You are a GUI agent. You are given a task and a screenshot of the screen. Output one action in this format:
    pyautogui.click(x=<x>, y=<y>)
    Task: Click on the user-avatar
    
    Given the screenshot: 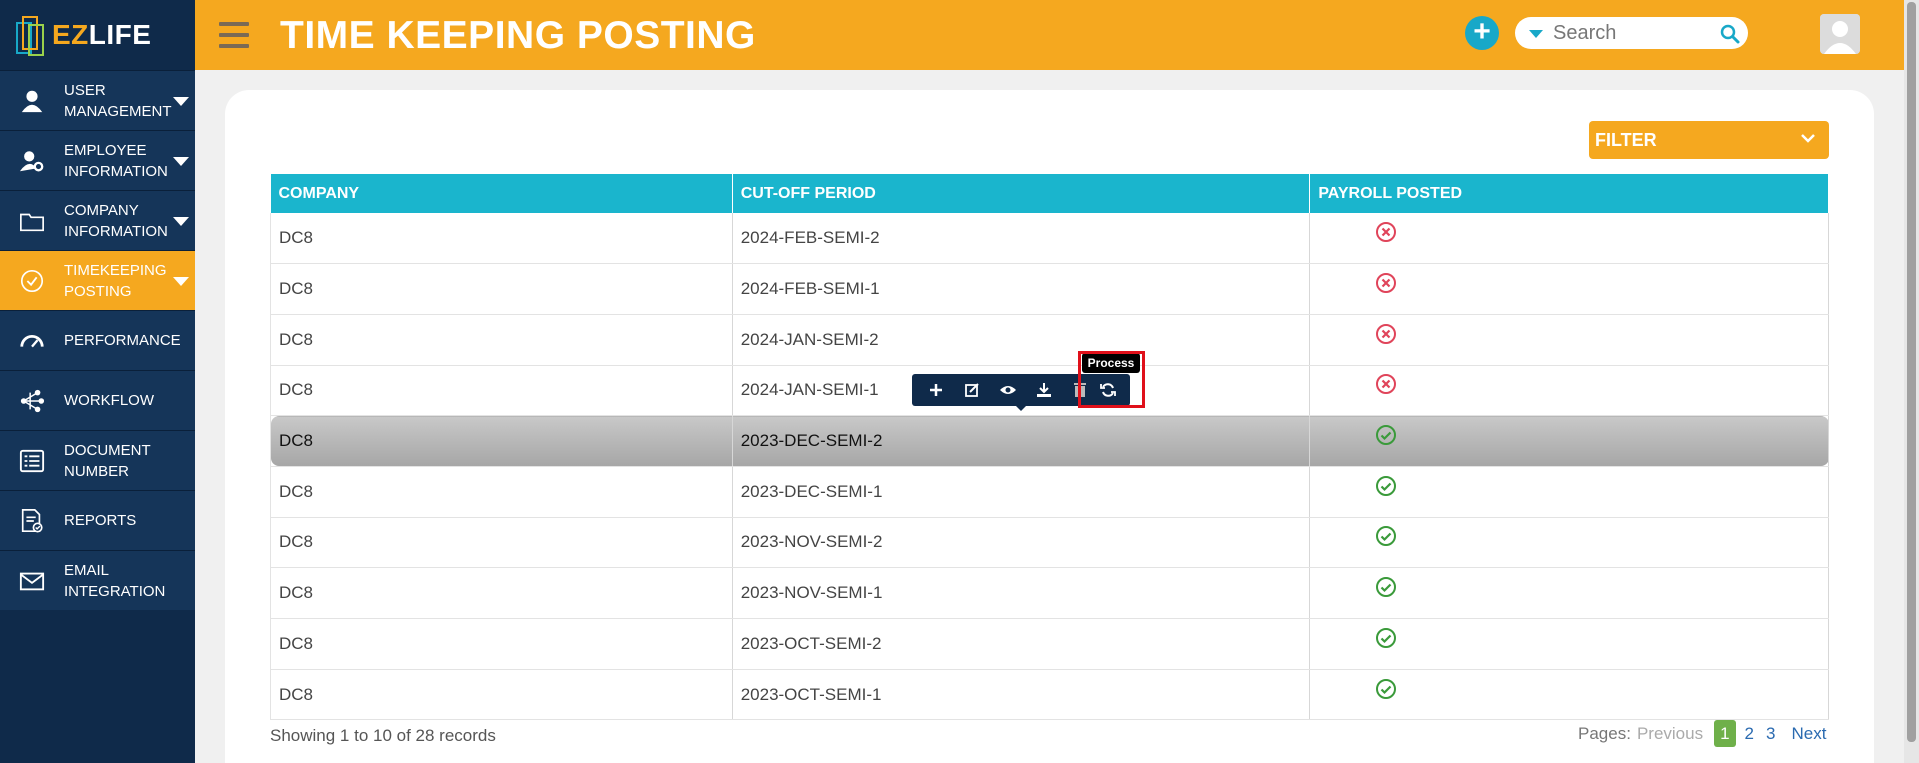 What is the action you would take?
    pyautogui.click(x=1840, y=34)
    